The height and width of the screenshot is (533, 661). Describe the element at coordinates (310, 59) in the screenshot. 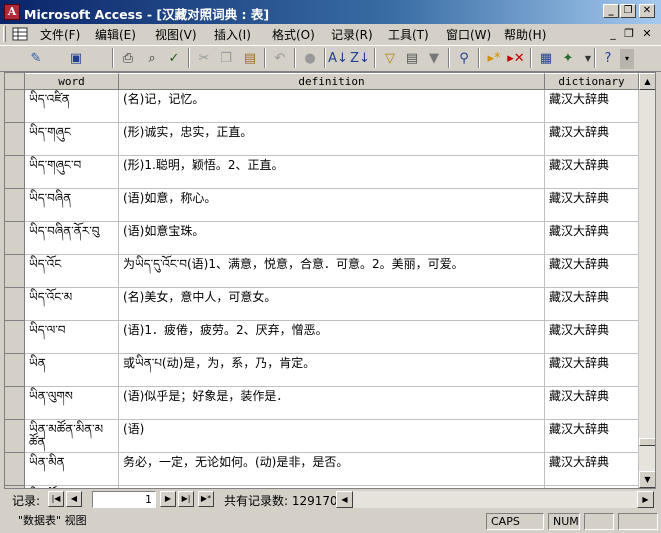

I see `insert-hyperlink-icon: ●` at that location.